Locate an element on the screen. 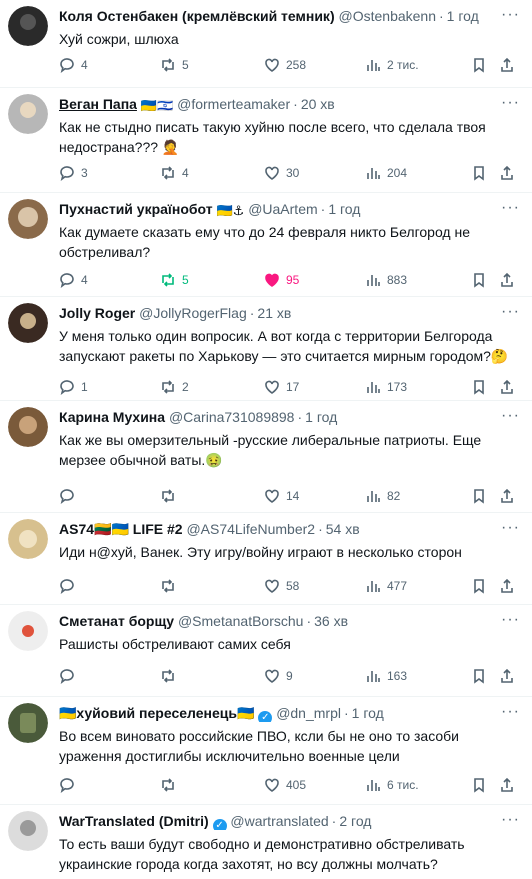  user-handle: @JollyRogerFlag is located at coordinates (193, 313).